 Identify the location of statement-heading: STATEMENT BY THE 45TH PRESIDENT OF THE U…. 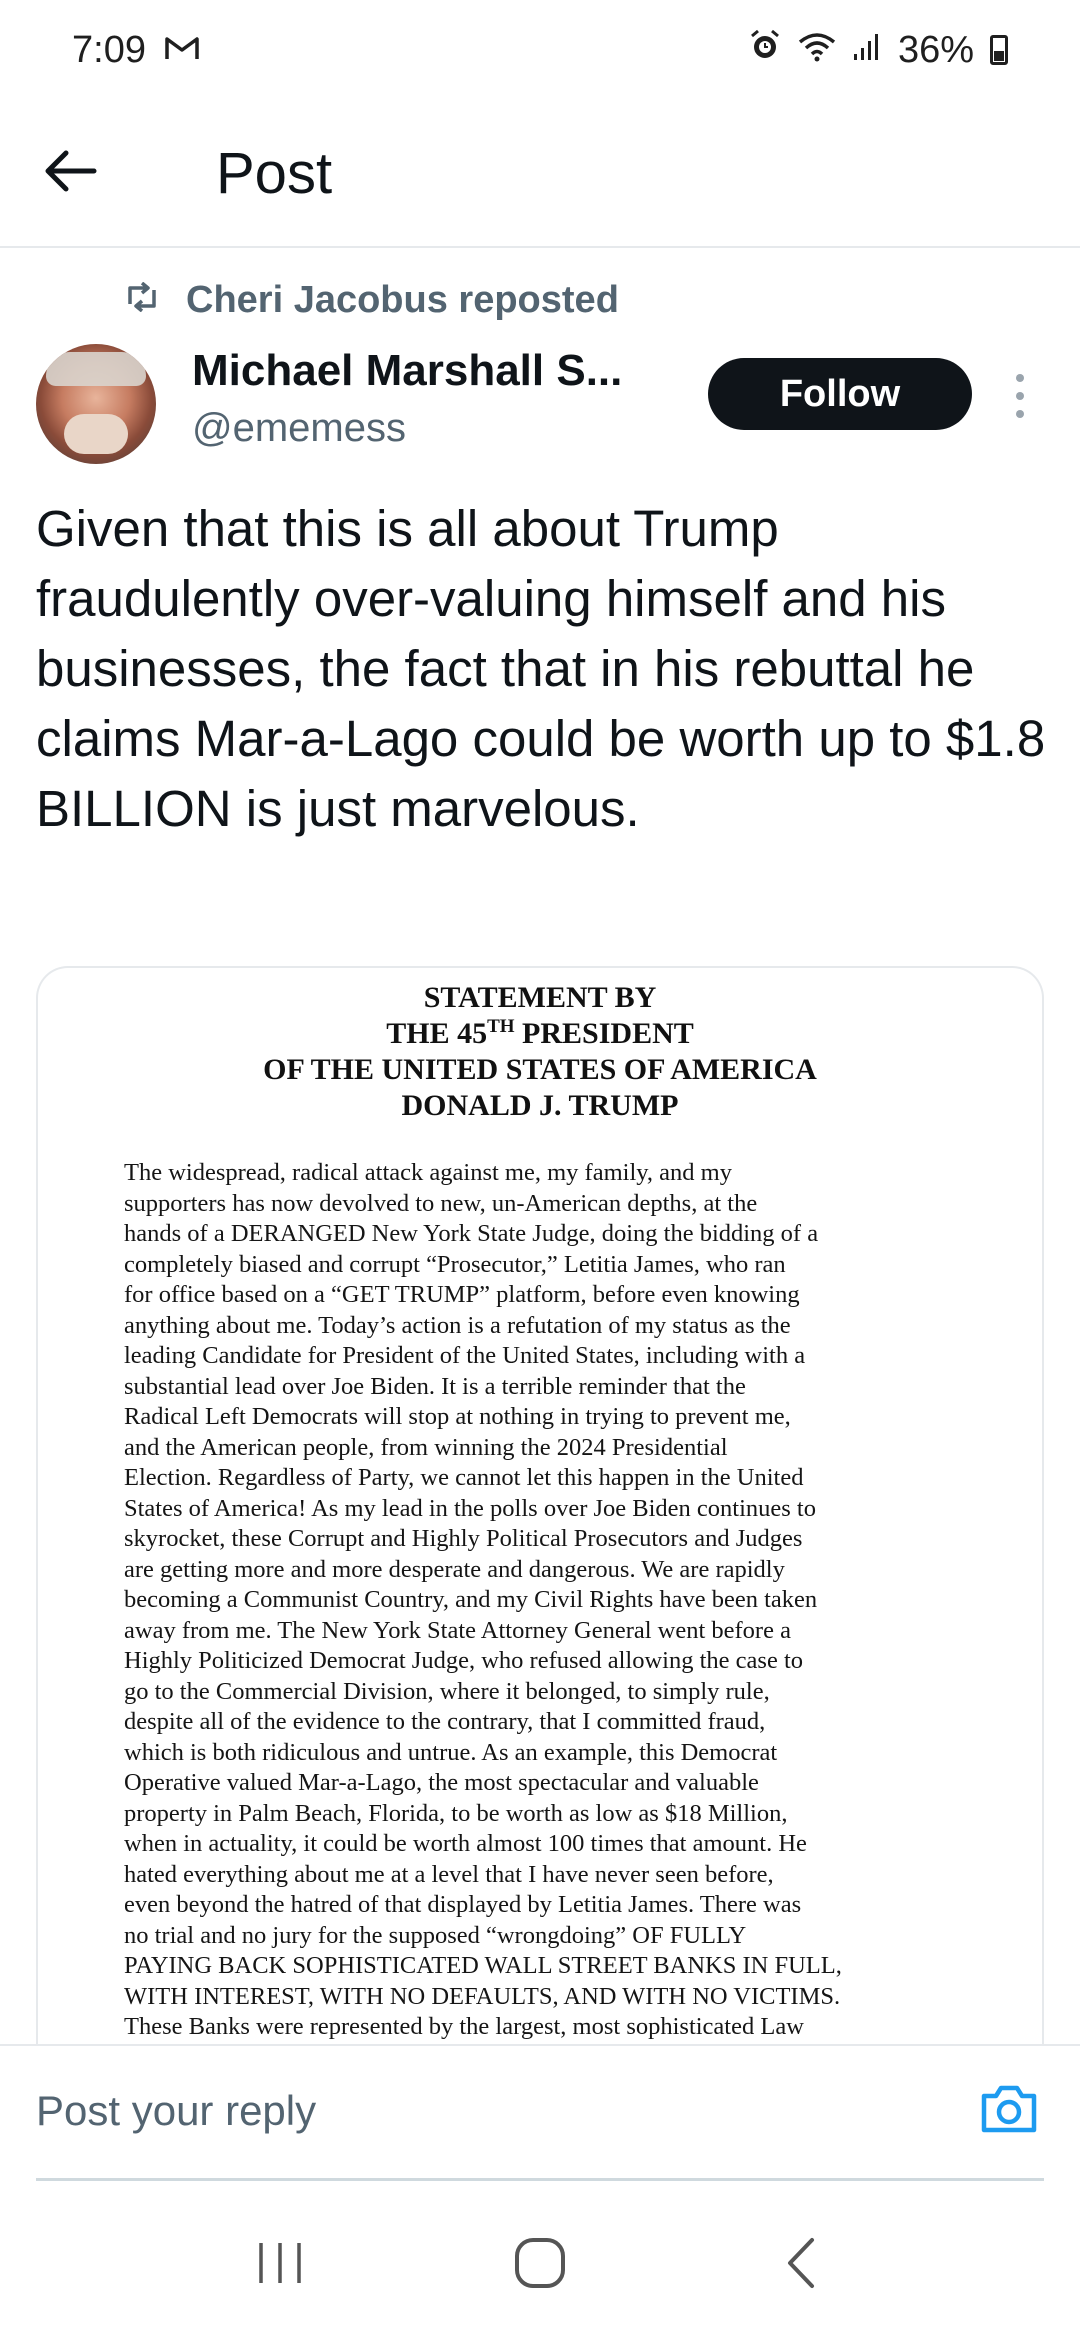
(540, 1052).